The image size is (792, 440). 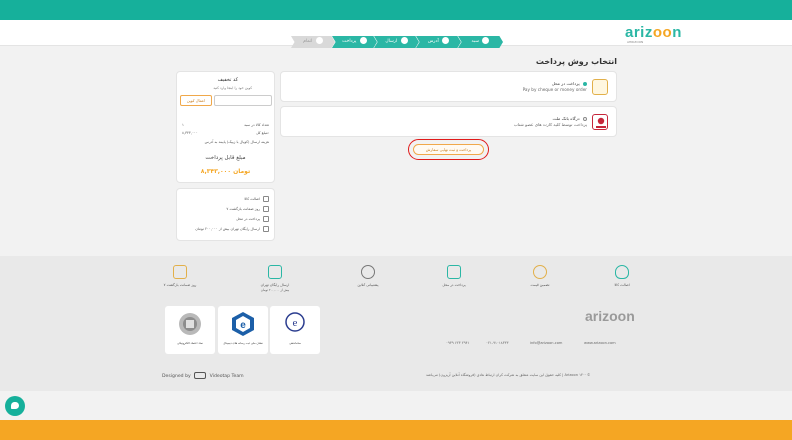 I want to click on footer-feature-cod-label: پرداخت در محل, so click(x=454, y=285).